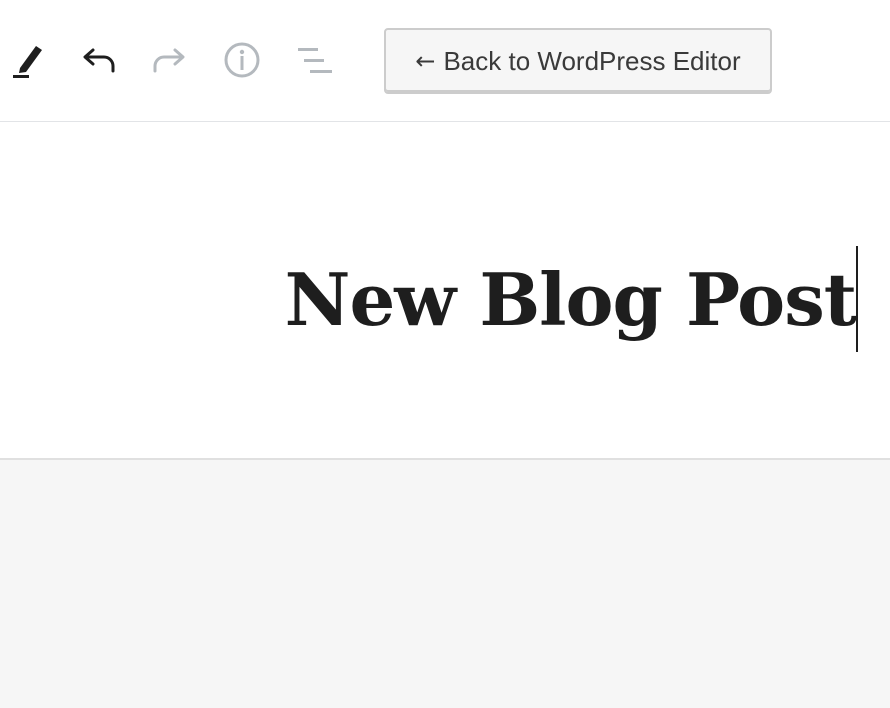  I want to click on block-navigation-button, so click(314, 60).